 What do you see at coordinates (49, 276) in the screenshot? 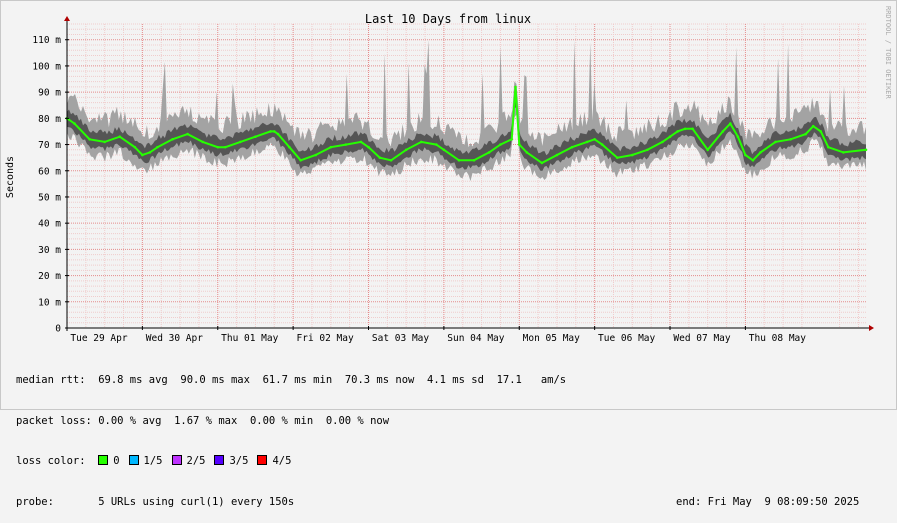
I see `y-tick-label: 20 m` at bounding box center [49, 276].